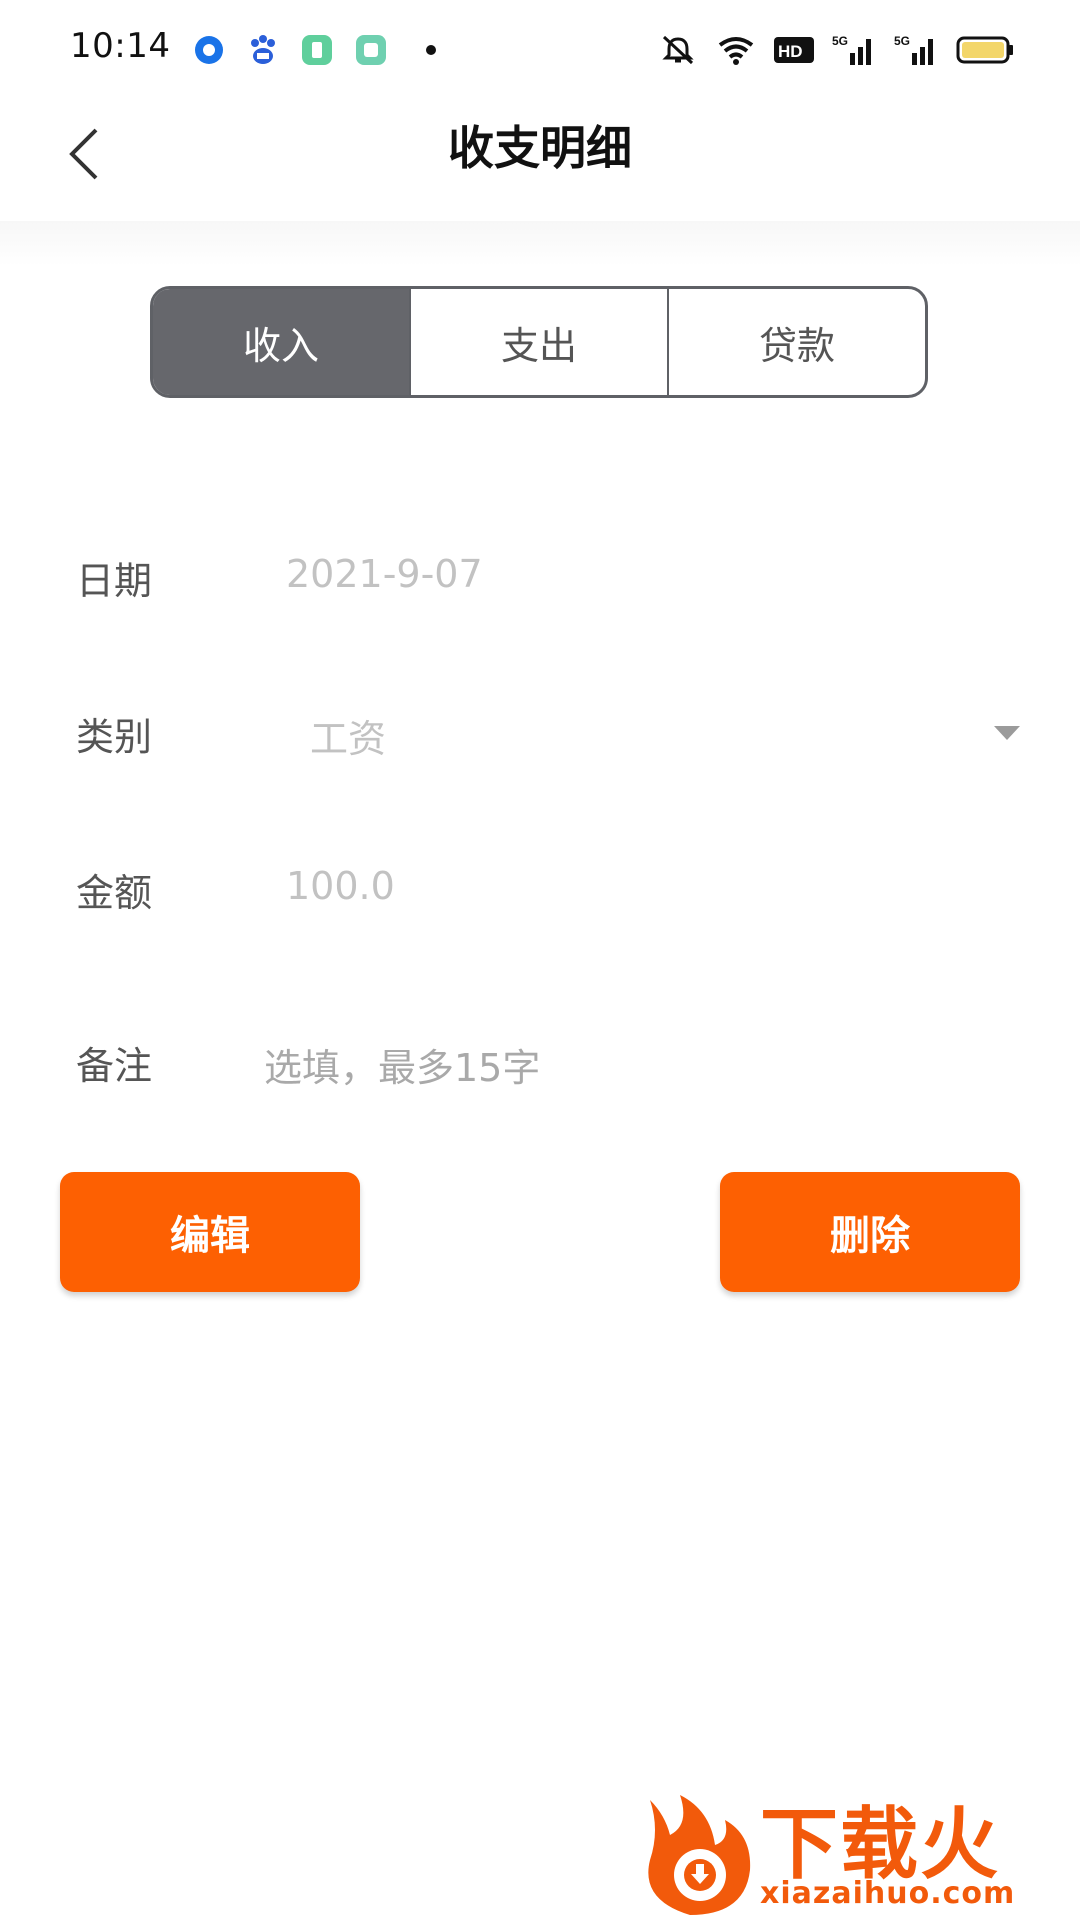 This screenshot has height=1920, width=1080. What do you see at coordinates (860, 1850) in the screenshot?
I see `watermark: 下载火 xiazaihuo.com` at bounding box center [860, 1850].